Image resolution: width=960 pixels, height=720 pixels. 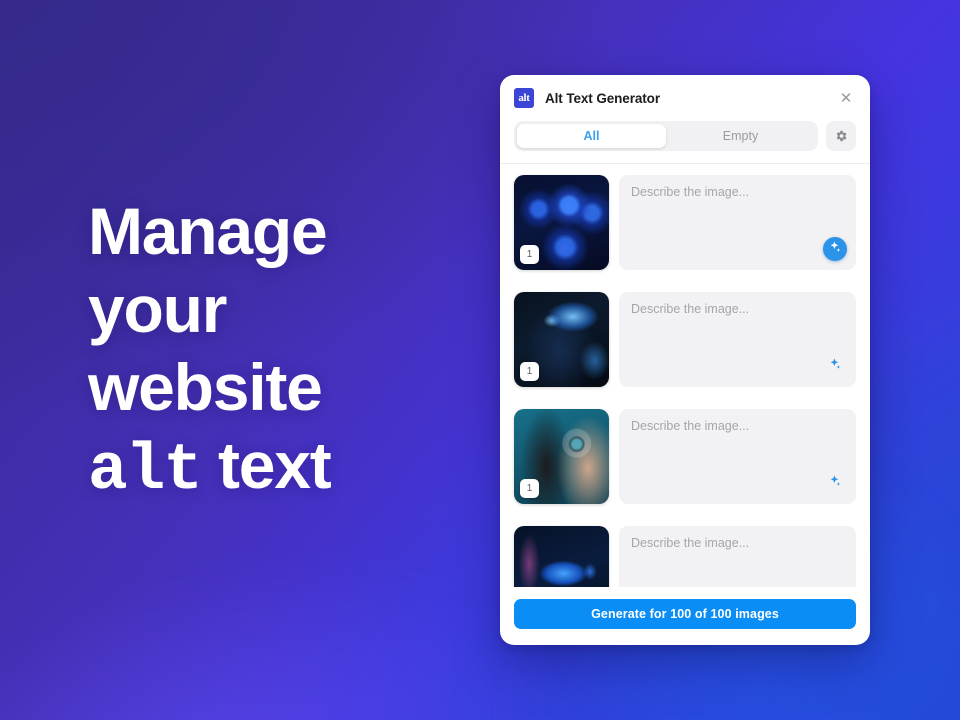 I want to click on generate-all-button: Generate for 100 of 100 images, so click(x=685, y=614).